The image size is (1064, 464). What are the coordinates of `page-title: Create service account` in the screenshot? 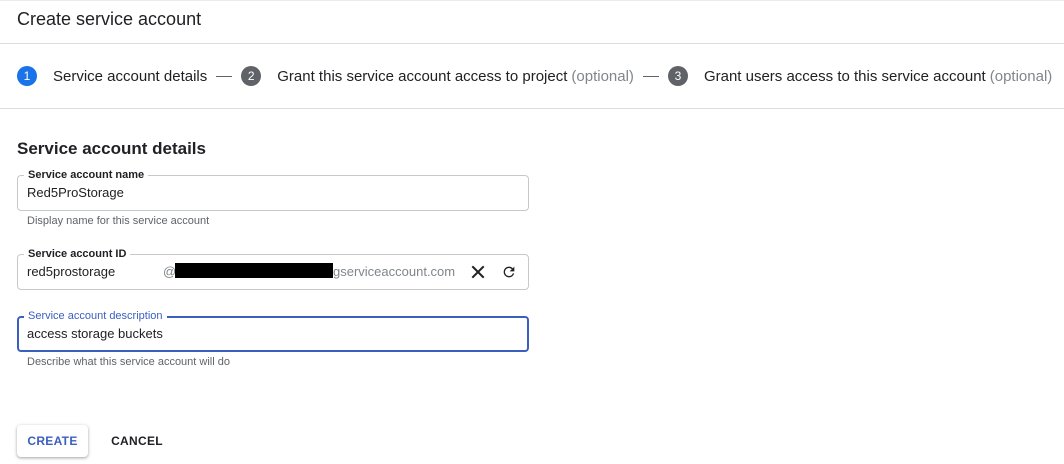 It's located at (109, 19).